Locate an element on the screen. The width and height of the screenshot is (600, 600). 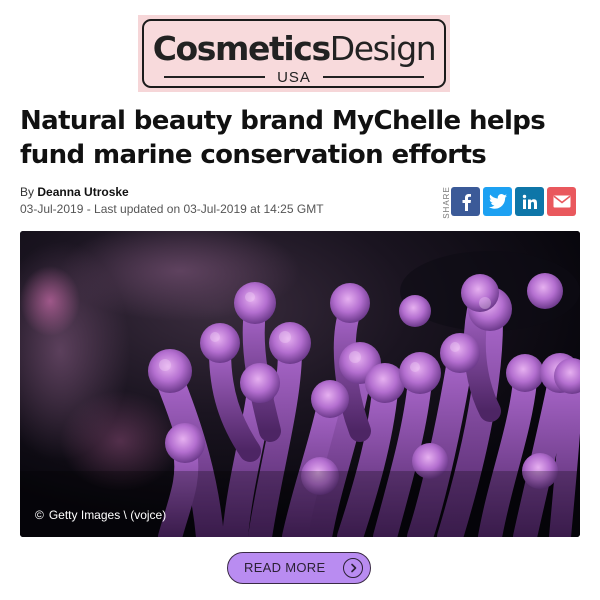
share-facebook-button is located at coordinates (465, 201).